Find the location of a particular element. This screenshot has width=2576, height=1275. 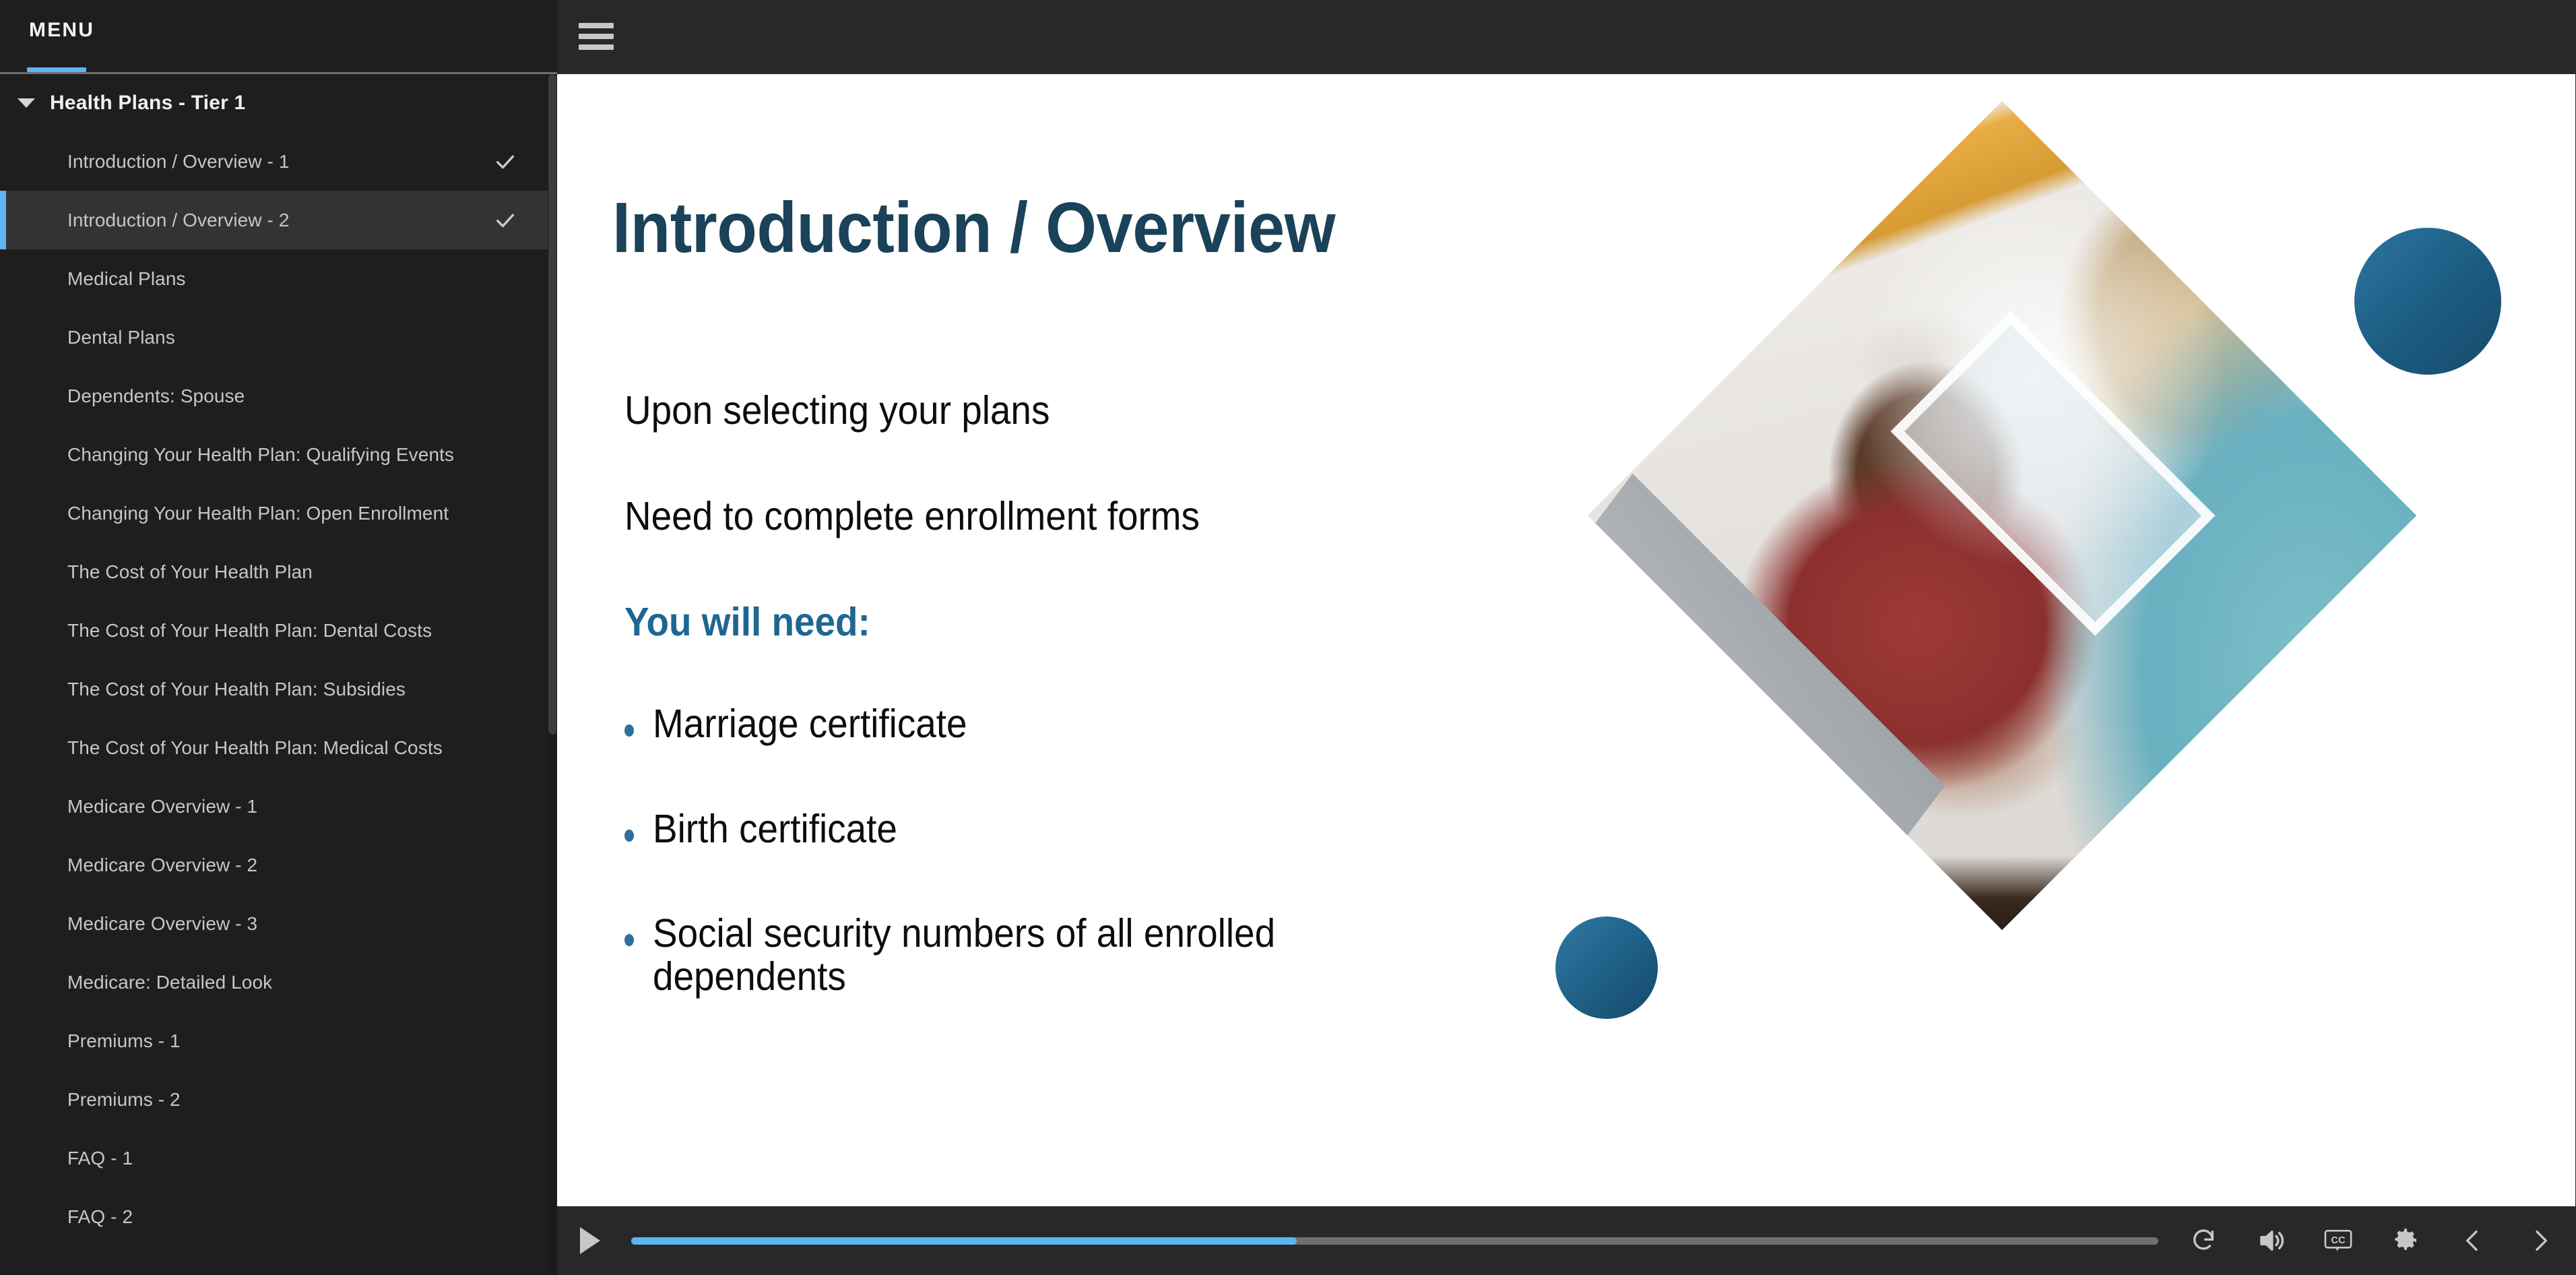

hamburger-menu-icon is located at coordinates (596, 36).